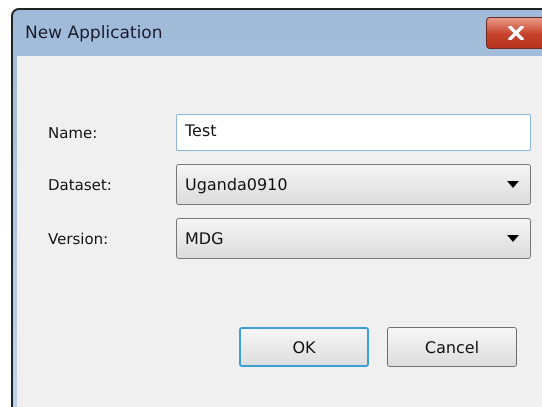 Image resolution: width=542 pixels, height=407 pixels. I want to click on field-label: Name:, so click(73, 133).